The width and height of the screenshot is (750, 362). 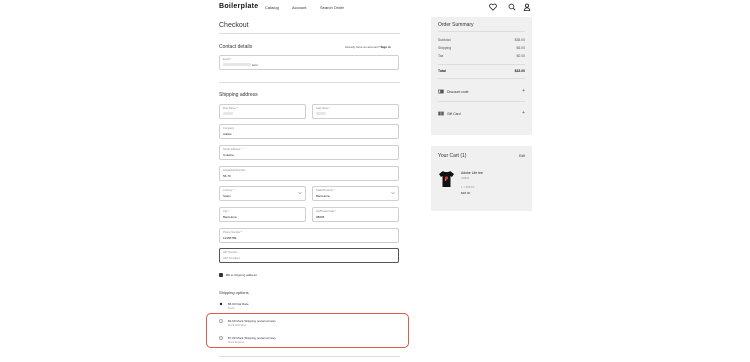 What do you see at coordinates (320, 216) in the screenshot?
I see `zip-value: 08005` at bounding box center [320, 216].